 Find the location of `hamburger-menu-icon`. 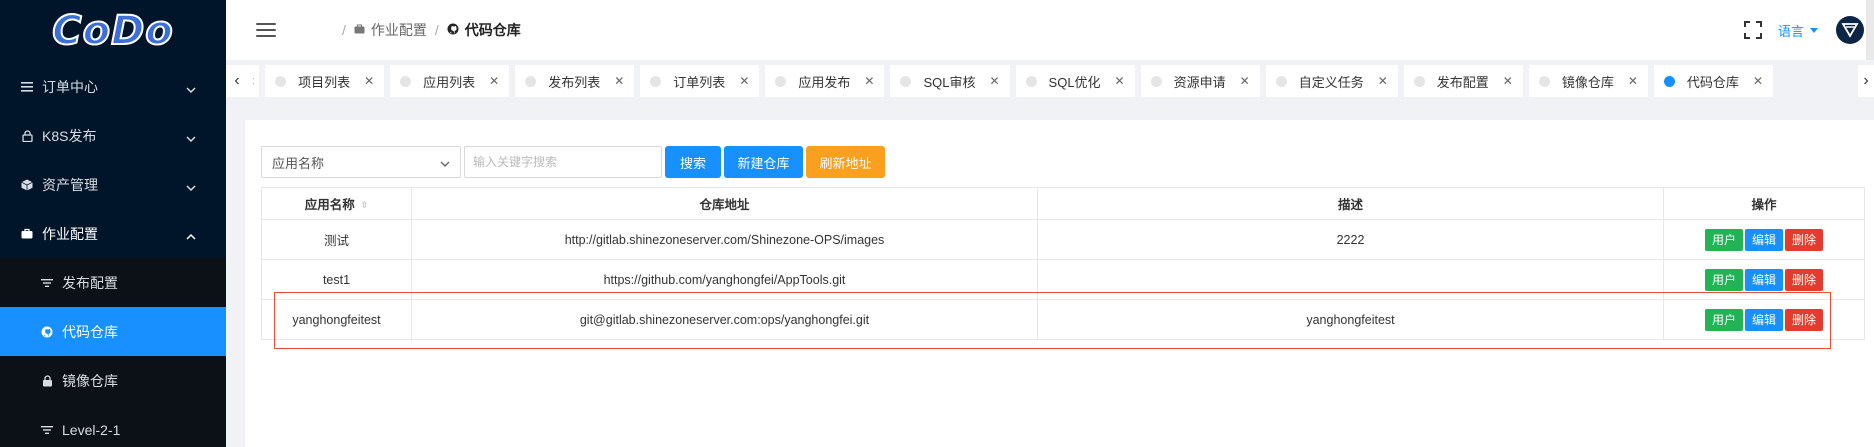

hamburger-menu-icon is located at coordinates (266, 30).